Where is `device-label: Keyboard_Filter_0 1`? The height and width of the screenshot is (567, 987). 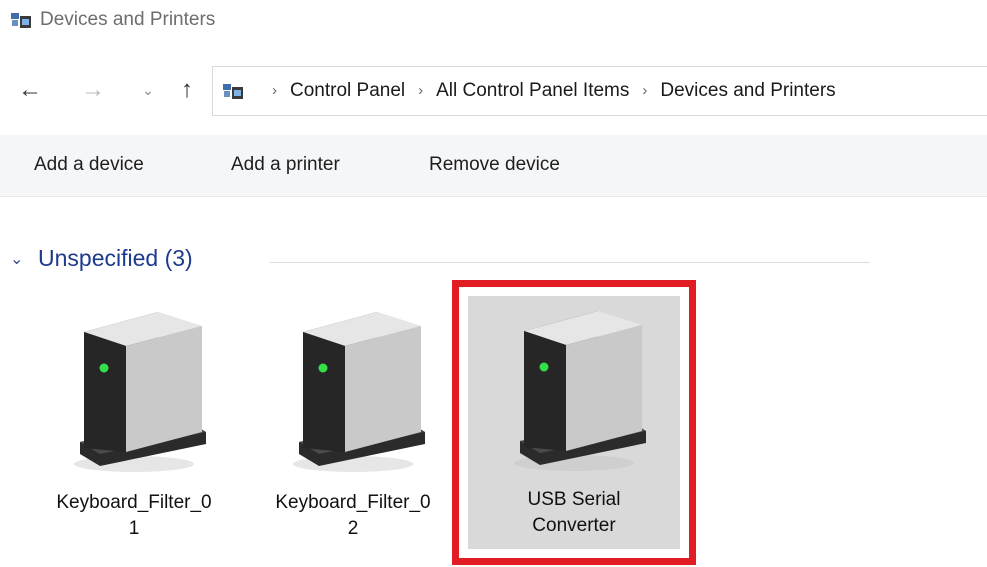 device-label: Keyboard_Filter_0 1 is located at coordinates (134, 515).